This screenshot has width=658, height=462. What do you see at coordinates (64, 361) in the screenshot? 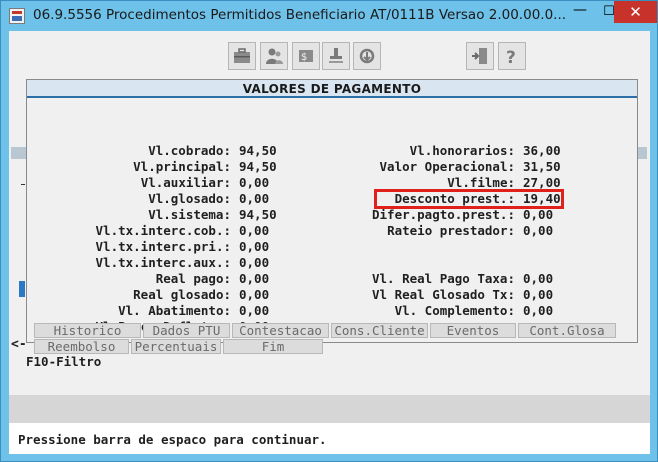
I see `filter-hint: F10-Filtro` at bounding box center [64, 361].